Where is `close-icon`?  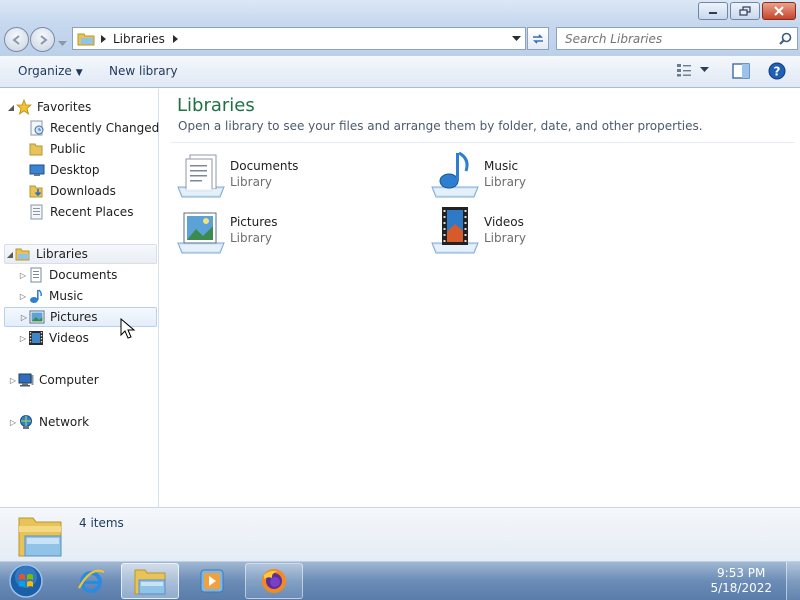
close-icon is located at coordinates (779, 11).